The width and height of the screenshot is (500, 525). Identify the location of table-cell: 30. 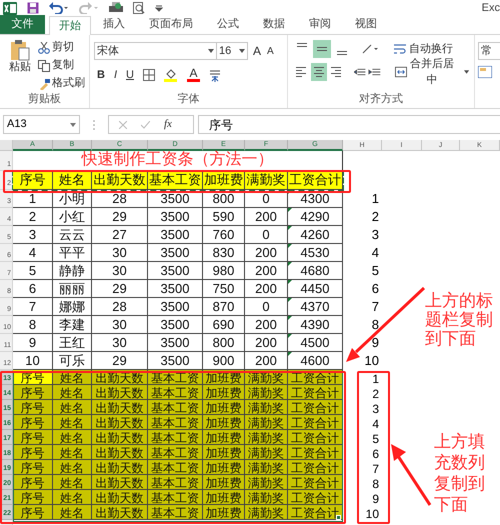
(120, 271).